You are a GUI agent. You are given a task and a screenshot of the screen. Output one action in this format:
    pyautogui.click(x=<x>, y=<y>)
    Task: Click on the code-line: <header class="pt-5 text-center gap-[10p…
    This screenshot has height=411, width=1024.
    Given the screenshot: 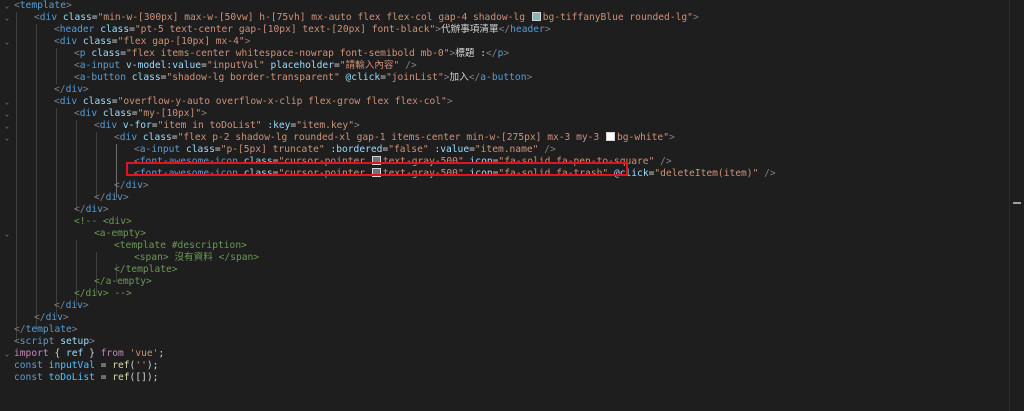 What is the action you would take?
    pyautogui.click(x=302, y=29)
    